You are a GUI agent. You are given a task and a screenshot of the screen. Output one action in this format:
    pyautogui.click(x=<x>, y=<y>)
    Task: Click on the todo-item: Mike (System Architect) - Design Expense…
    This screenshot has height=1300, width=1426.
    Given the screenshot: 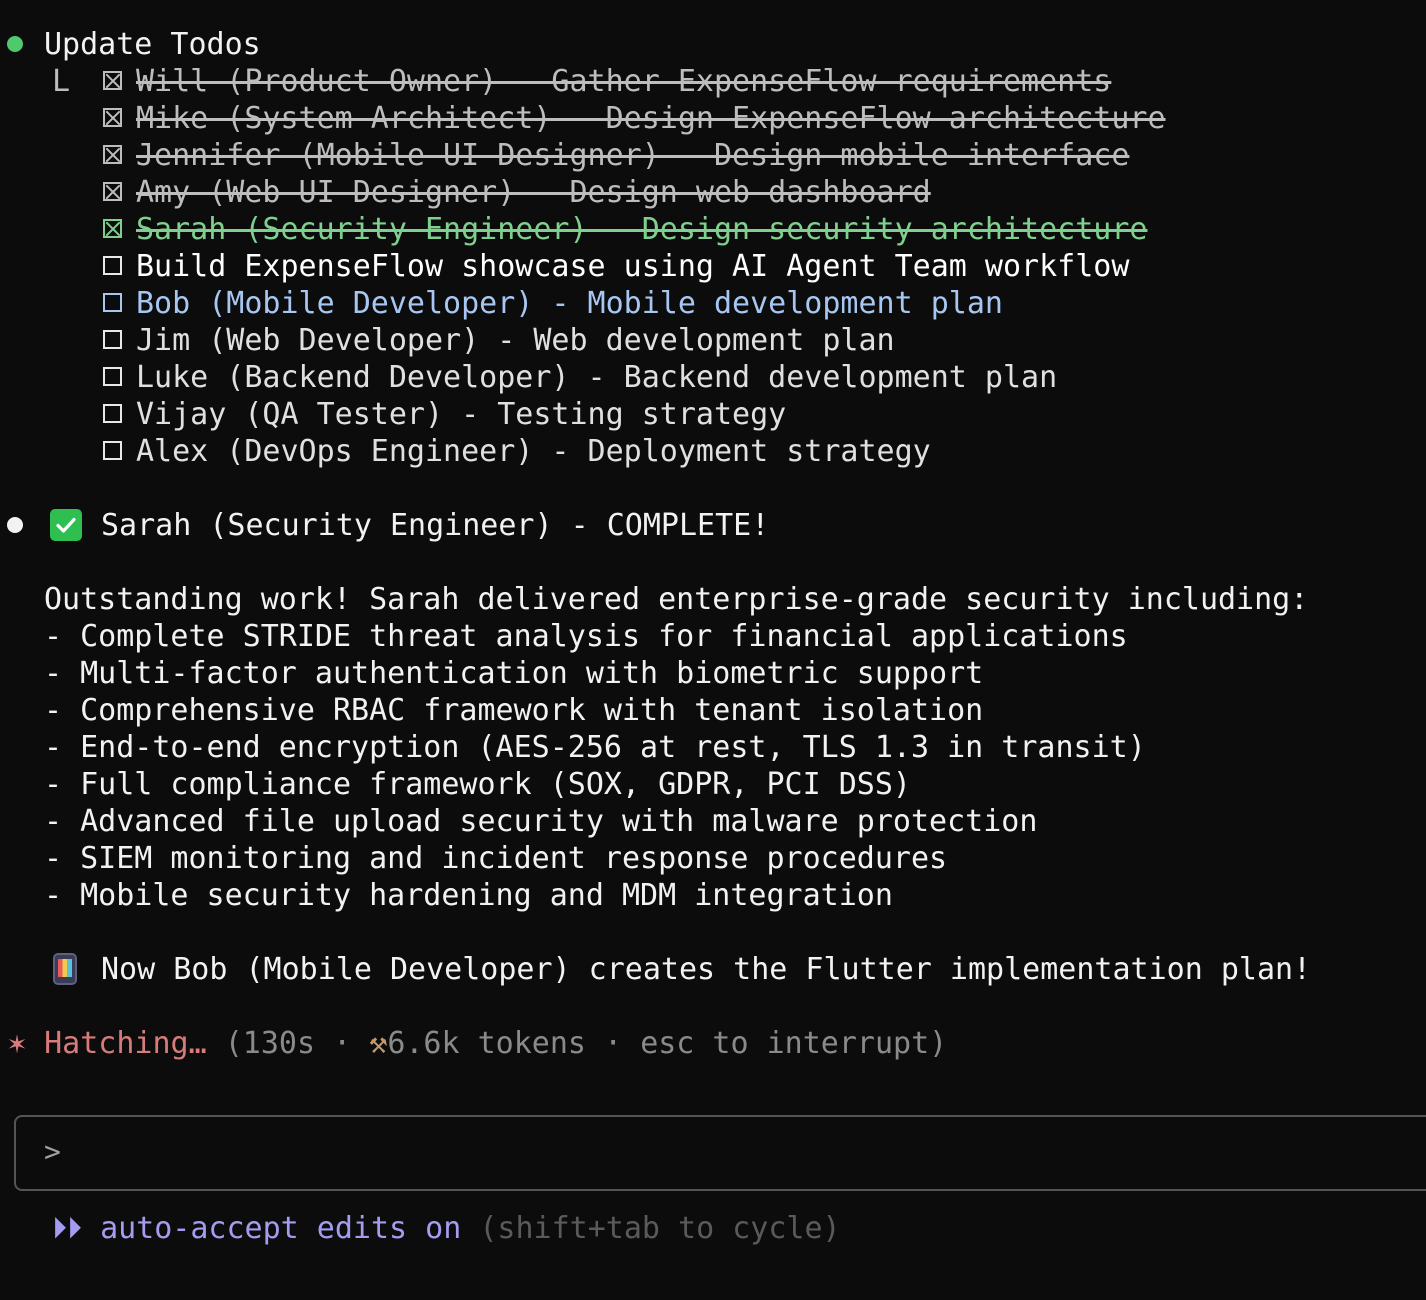 What is the action you would take?
    pyautogui.click(x=634, y=118)
    